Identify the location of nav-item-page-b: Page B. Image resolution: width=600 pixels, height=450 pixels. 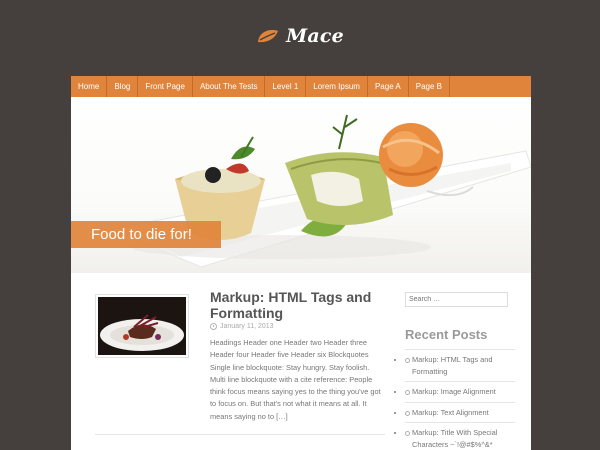
(430, 86).